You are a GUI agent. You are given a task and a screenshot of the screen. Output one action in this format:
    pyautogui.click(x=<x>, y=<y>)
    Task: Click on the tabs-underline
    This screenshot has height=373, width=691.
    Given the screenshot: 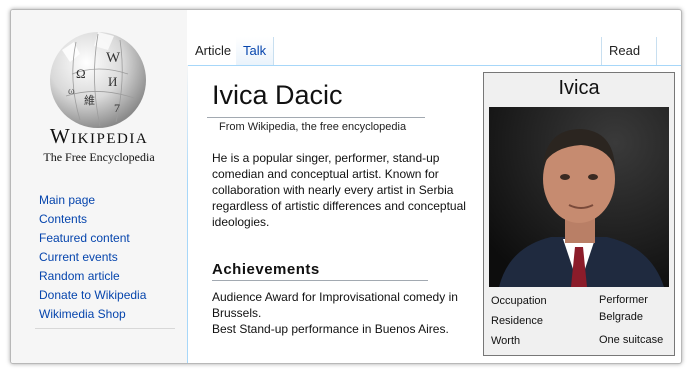 What is the action you would take?
    pyautogui.click(x=434, y=65)
    